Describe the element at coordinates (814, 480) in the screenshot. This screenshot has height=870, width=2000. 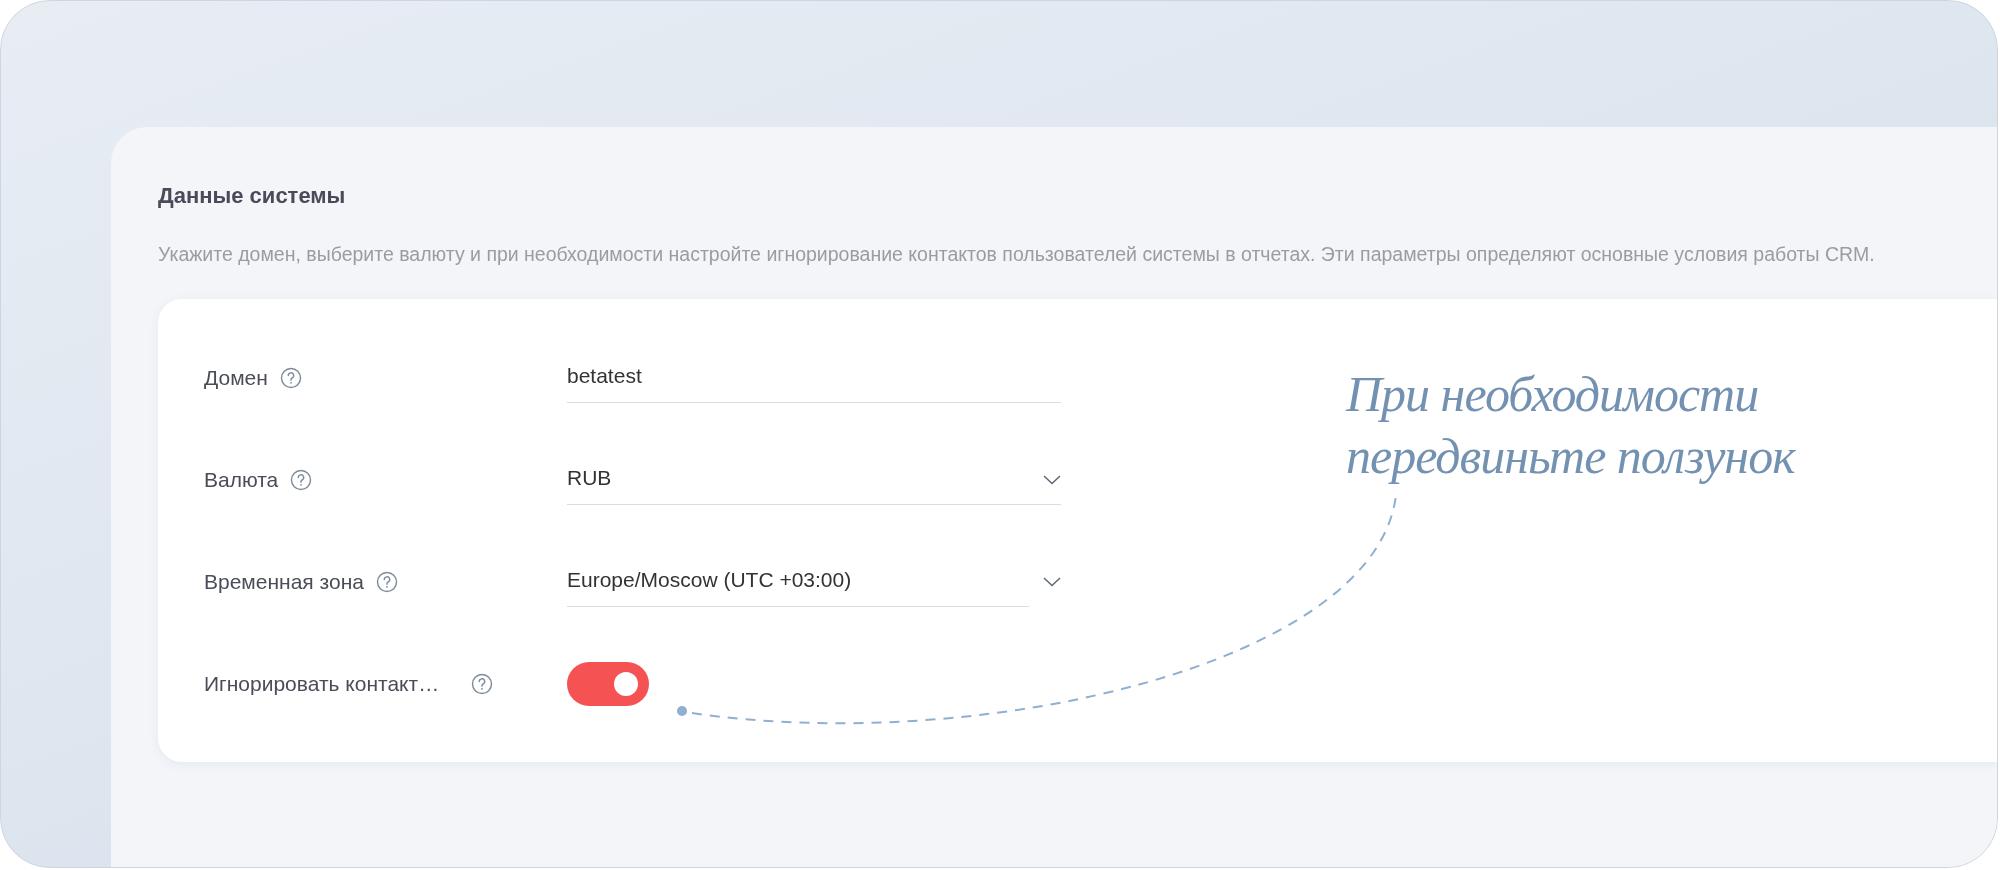
I see `select-field: RUB` at that location.